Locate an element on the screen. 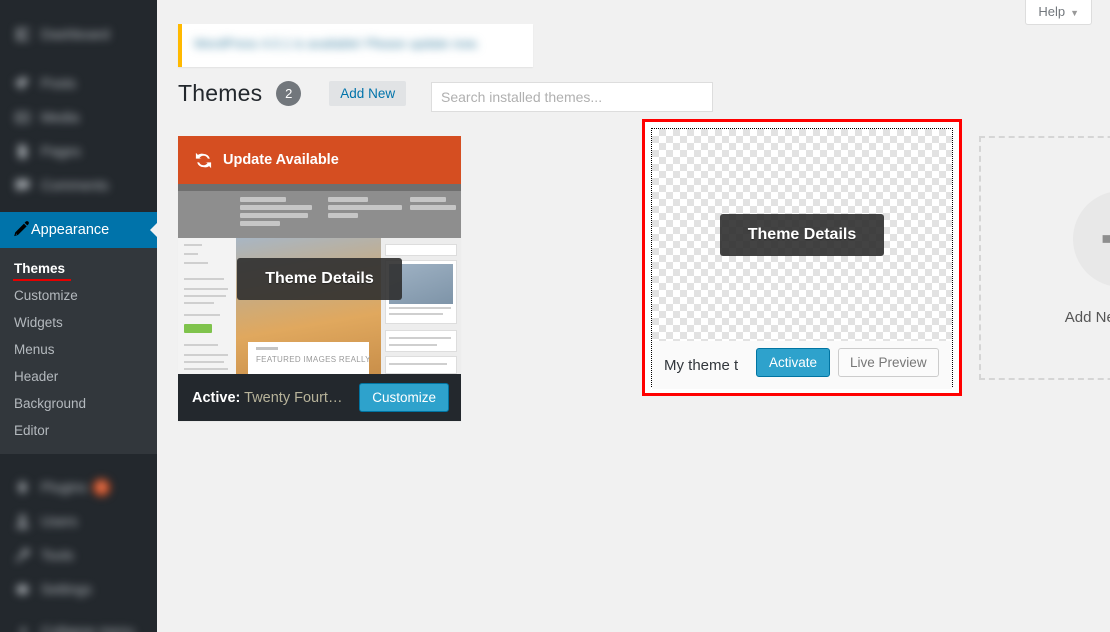  submenu-item-customize: Customize is located at coordinates (78, 295).